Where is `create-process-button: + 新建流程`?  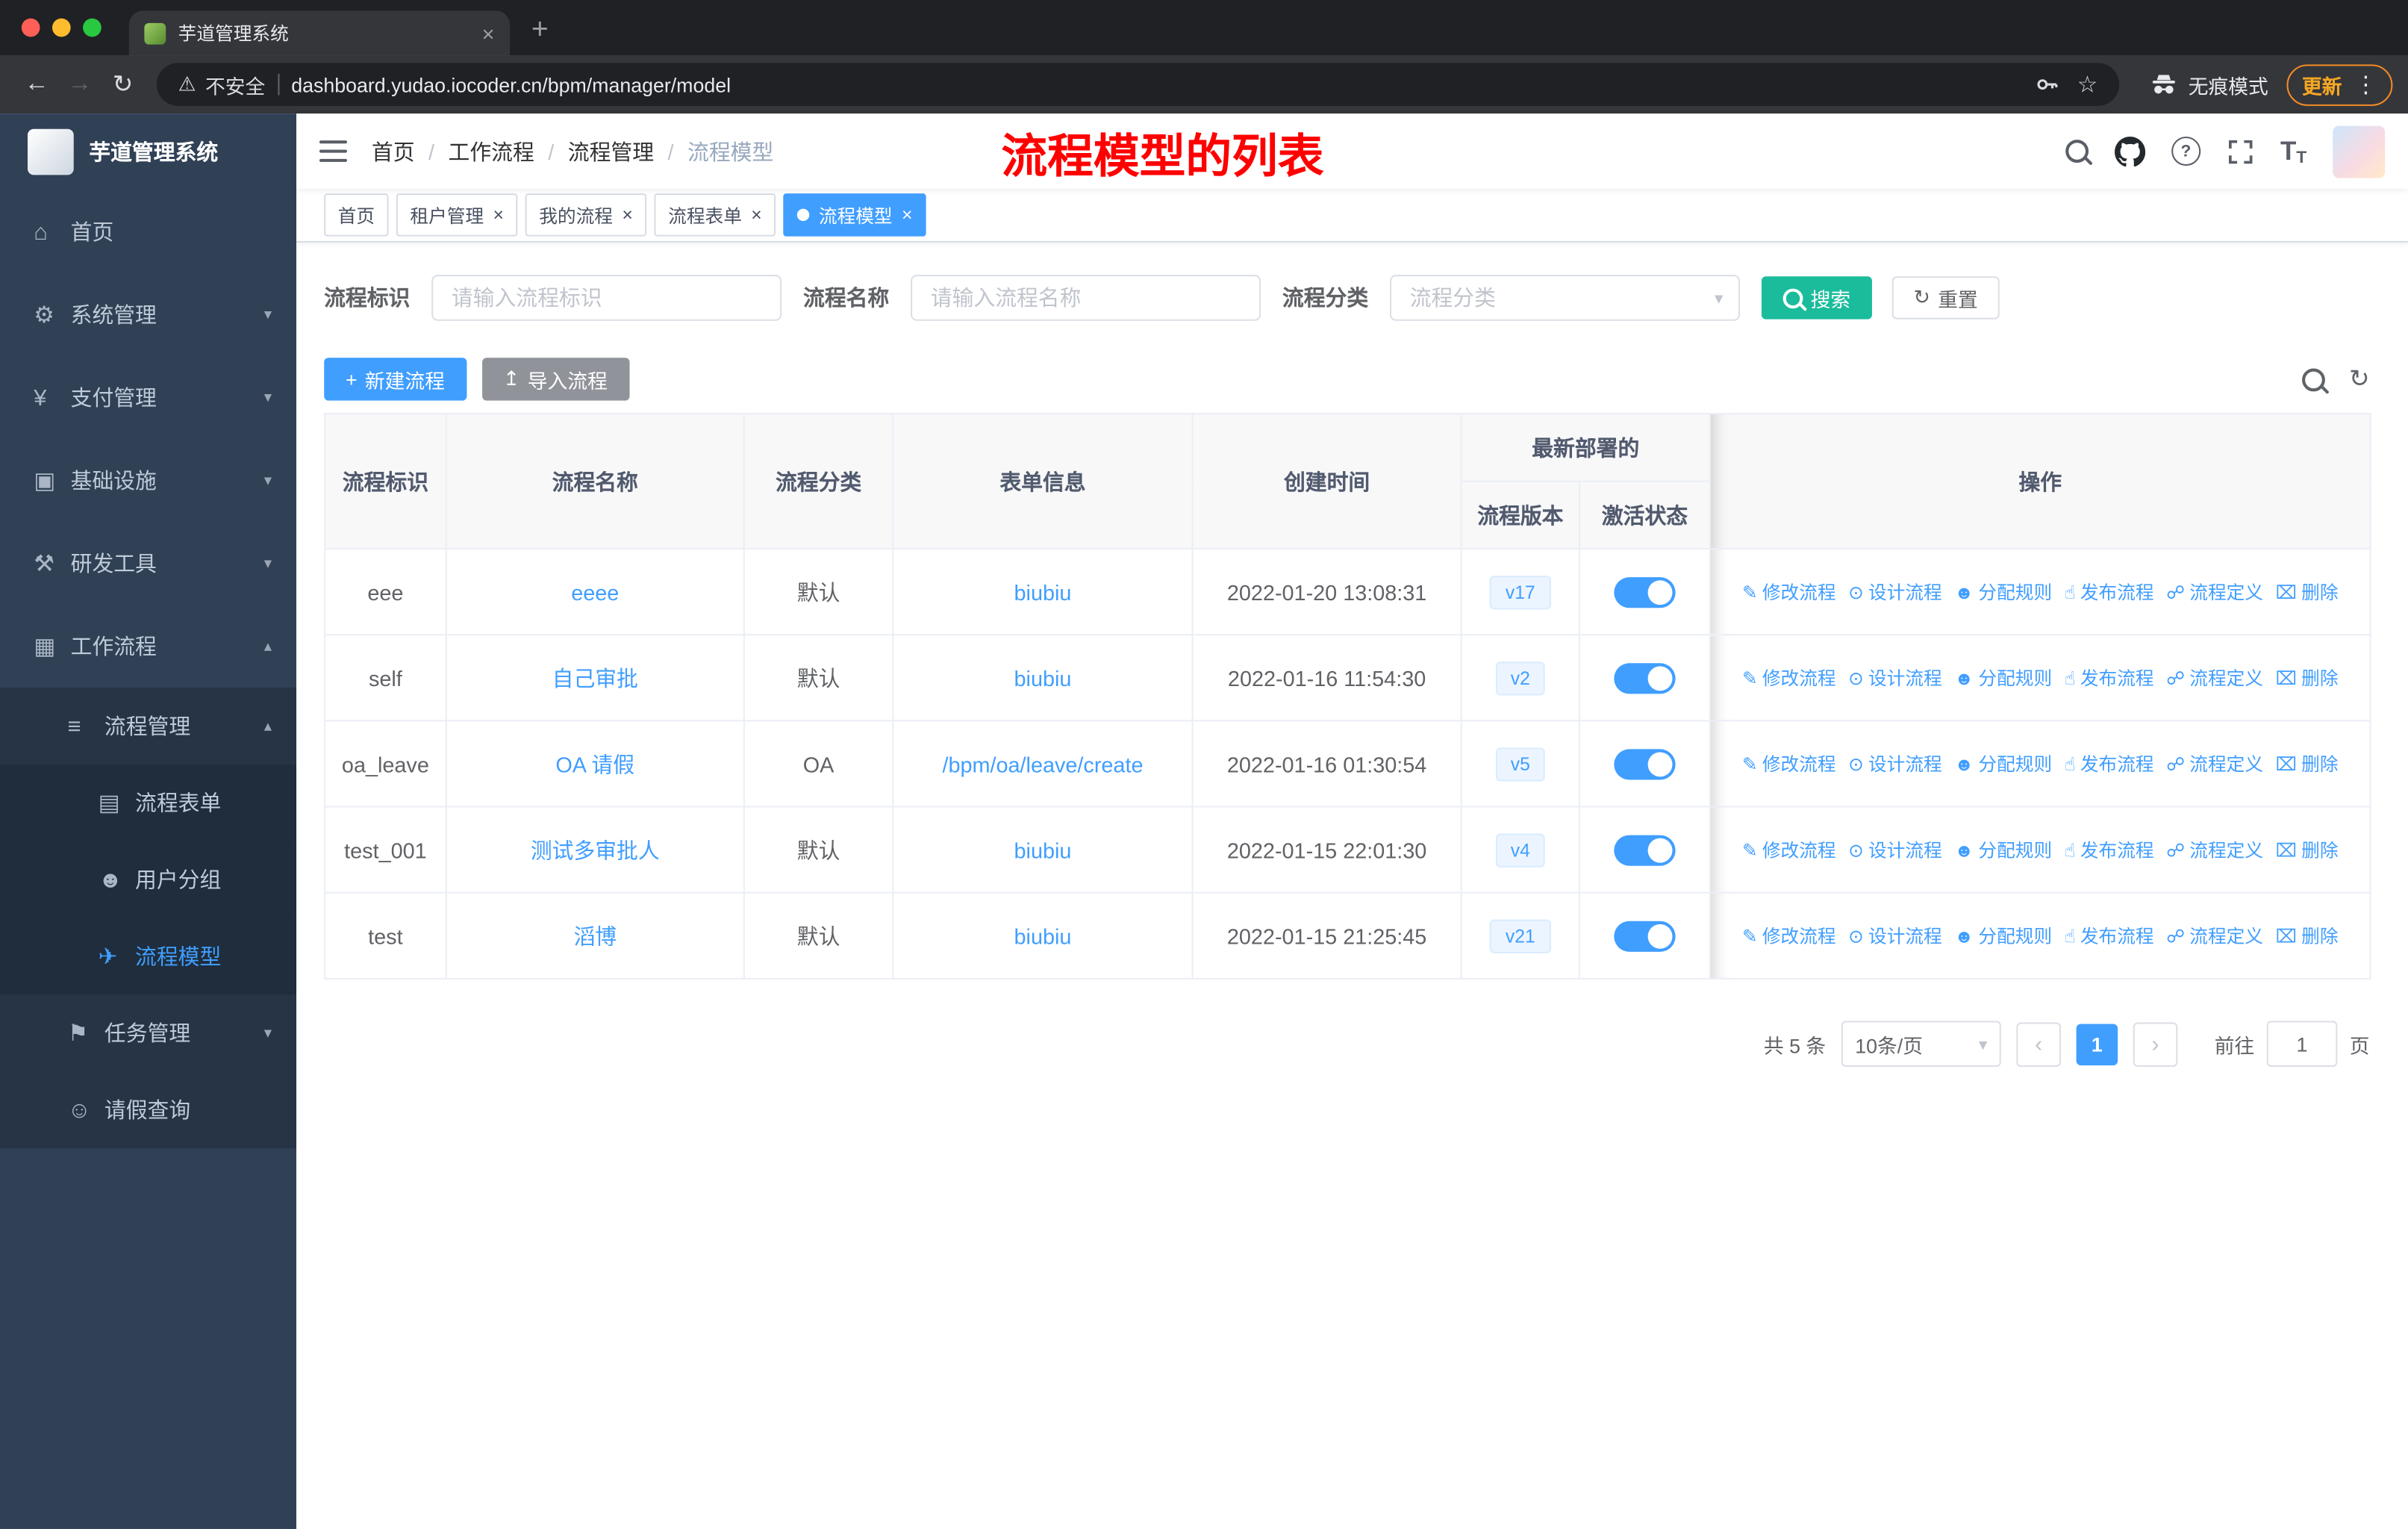
create-process-button: + 新建流程 is located at coordinates (395, 379).